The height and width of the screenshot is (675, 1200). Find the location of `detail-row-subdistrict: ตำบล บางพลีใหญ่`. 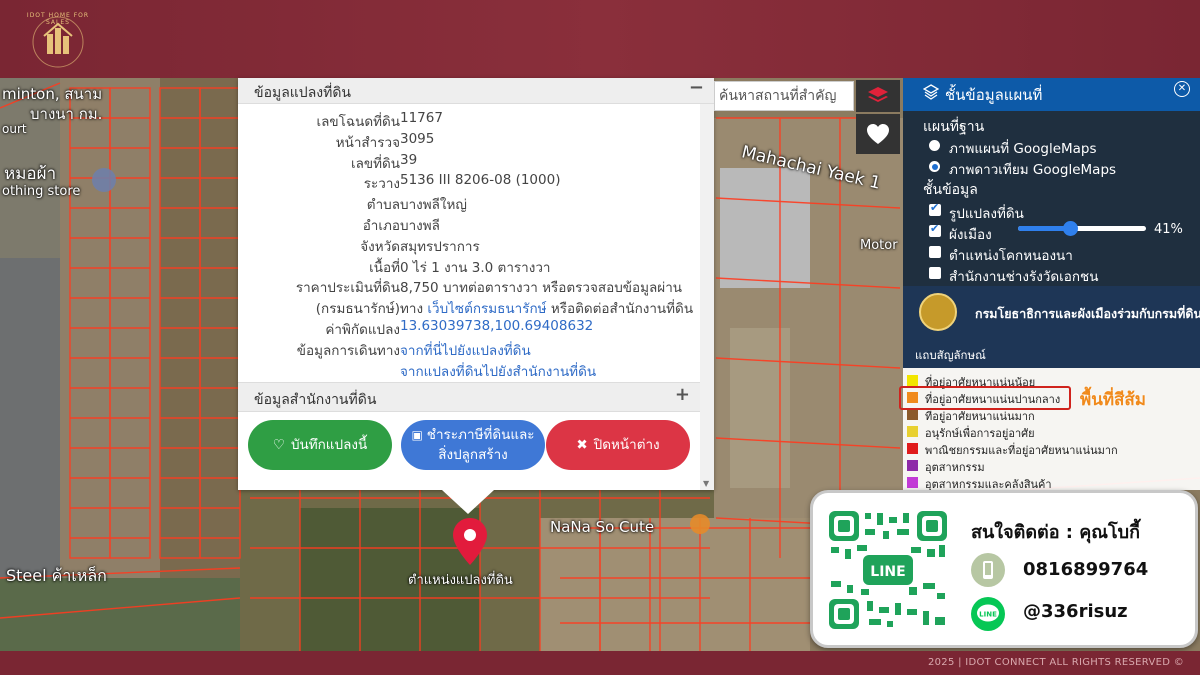

detail-row-subdistrict: ตำบล บางพลีใหญ่ is located at coordinates (469, 202).